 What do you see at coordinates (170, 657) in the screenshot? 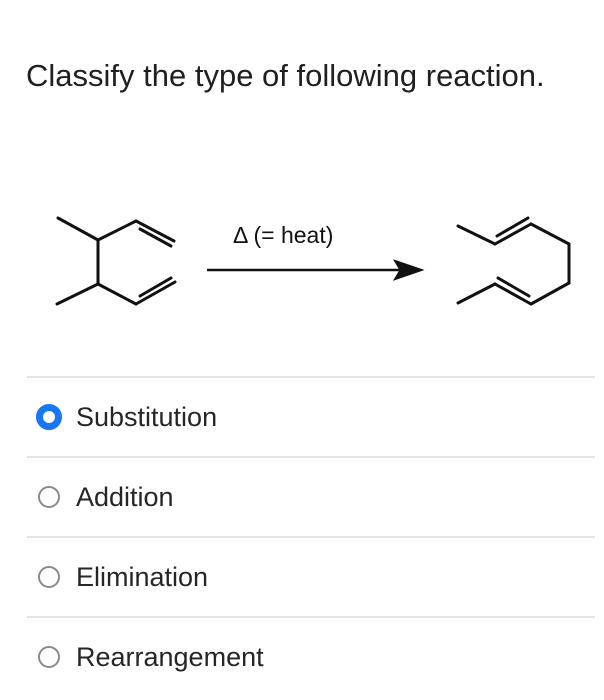
I see `option-label: Rearrangement` at bounding box center [170, 657].